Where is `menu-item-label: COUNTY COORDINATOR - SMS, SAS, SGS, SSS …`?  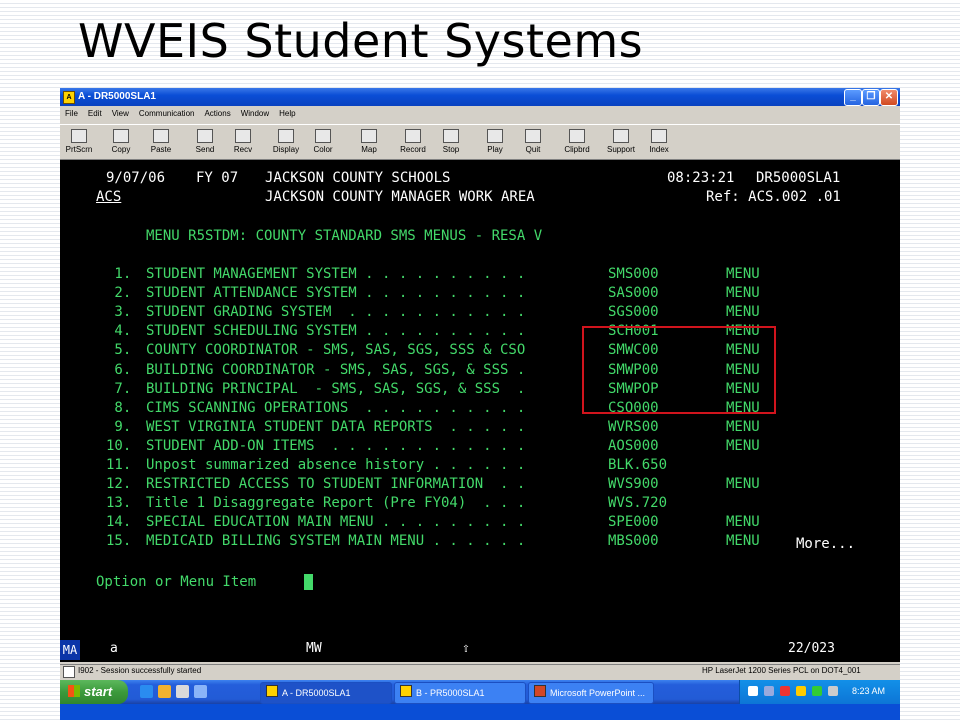 menu-item-label: COUNTY COORDINATOR - SMS, SAS, SGS, SSS … is located at coordinates (336, 350).